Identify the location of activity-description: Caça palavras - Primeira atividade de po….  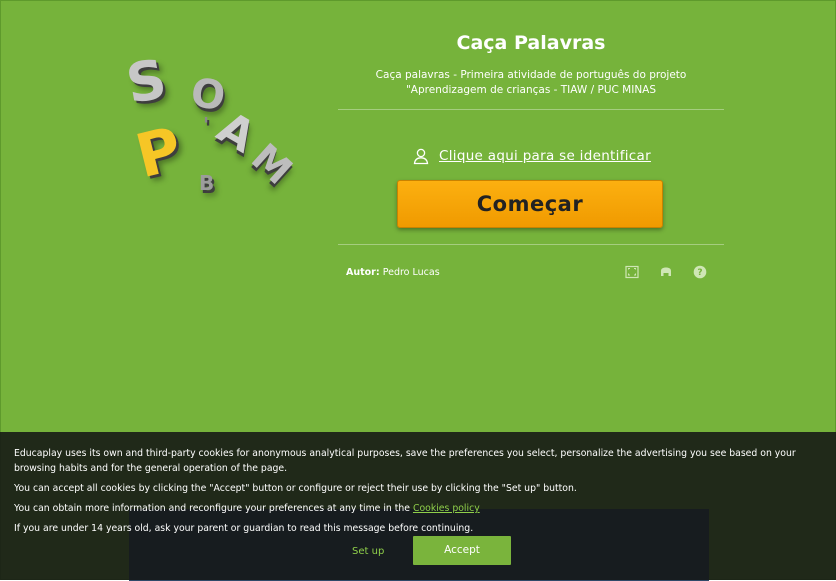
(531, 82).